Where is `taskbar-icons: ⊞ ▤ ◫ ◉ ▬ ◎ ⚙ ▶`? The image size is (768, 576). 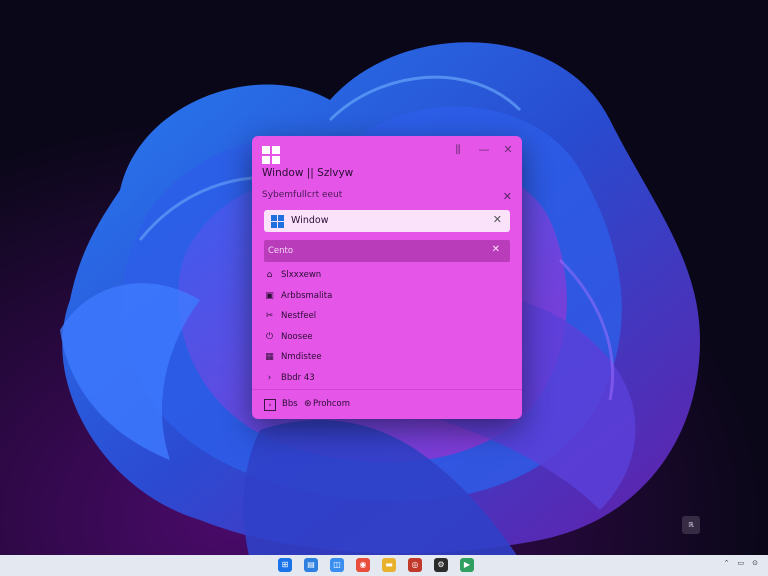
taskbar-icons: ⊞ ▤ ◫ ◉ ▬ ◎ ⚙ ▶ is located at coordinates (382, 565).